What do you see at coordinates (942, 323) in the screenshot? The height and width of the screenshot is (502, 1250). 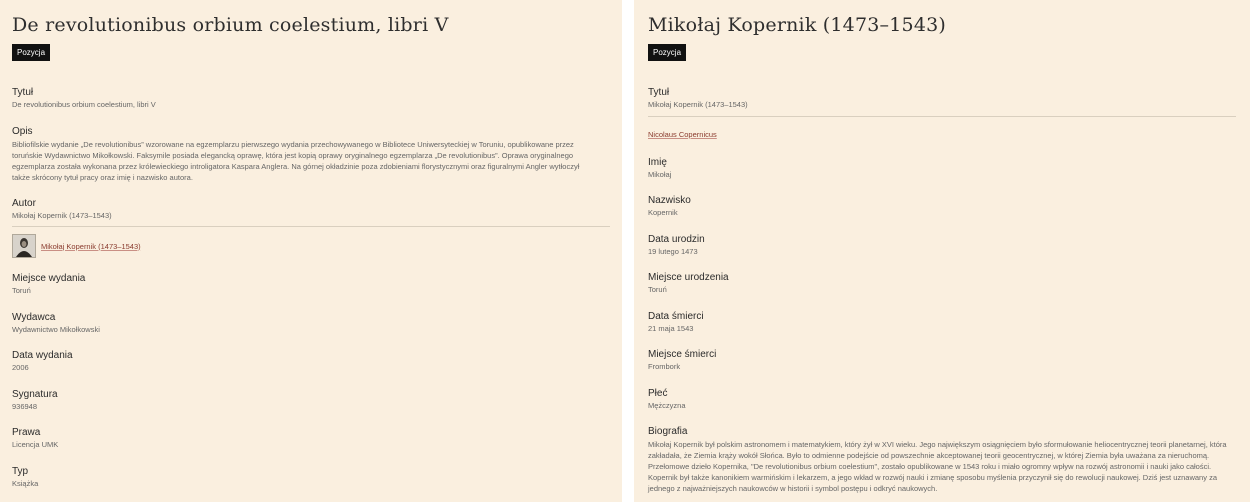 I see `field-death-date: Data śmierci 21 maja 1543` at bounding box center [942, 323].